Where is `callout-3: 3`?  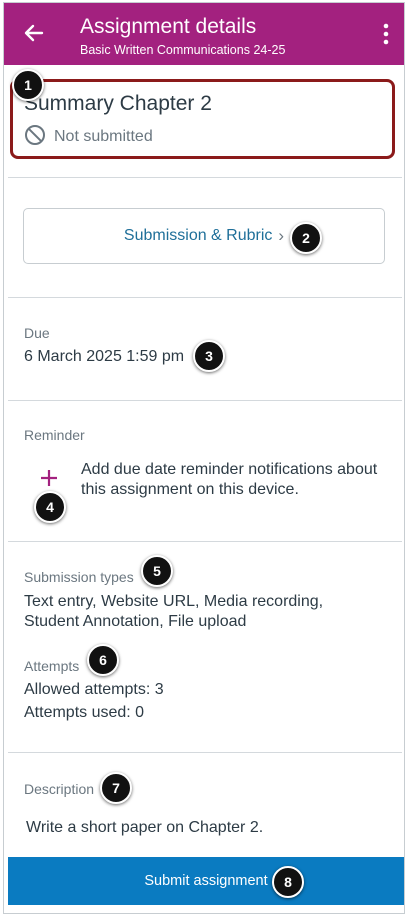
callout-3: 3 is located at coordinates (209, 356).